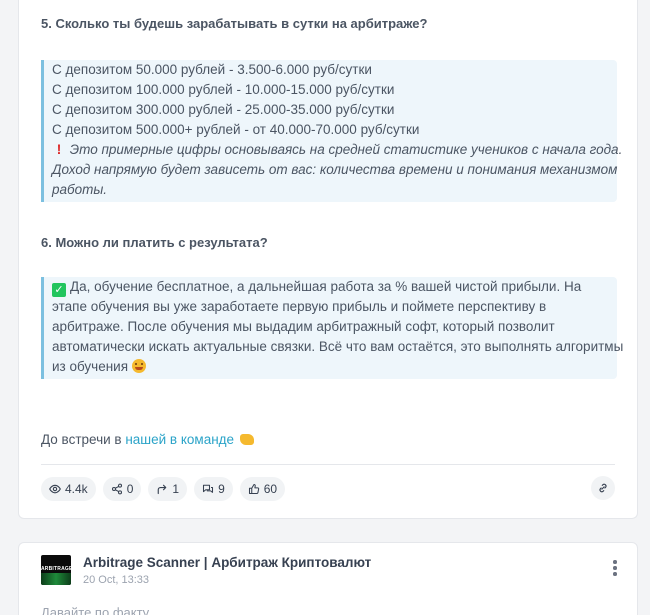 The width and height of the screenshot is (650, 615). I want to click on avatar: ARBITRAGE, so click(56, 570).